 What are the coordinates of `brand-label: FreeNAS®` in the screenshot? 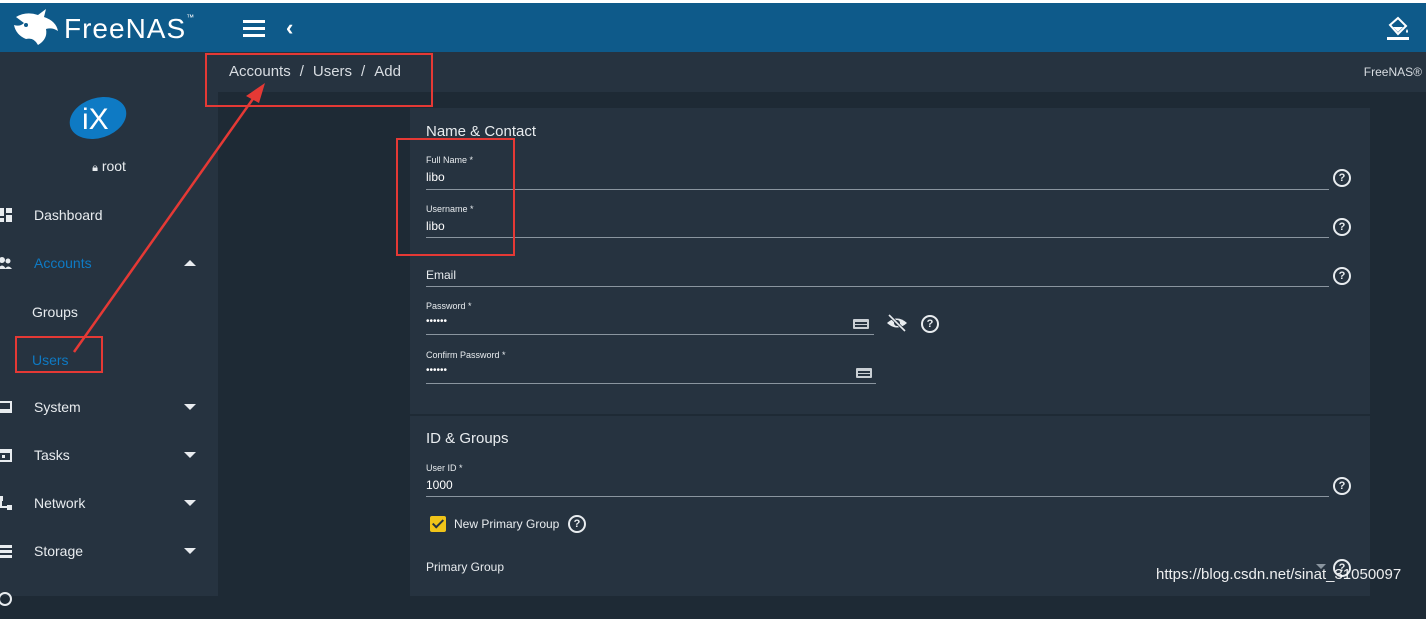 It's located at (1392, 72).